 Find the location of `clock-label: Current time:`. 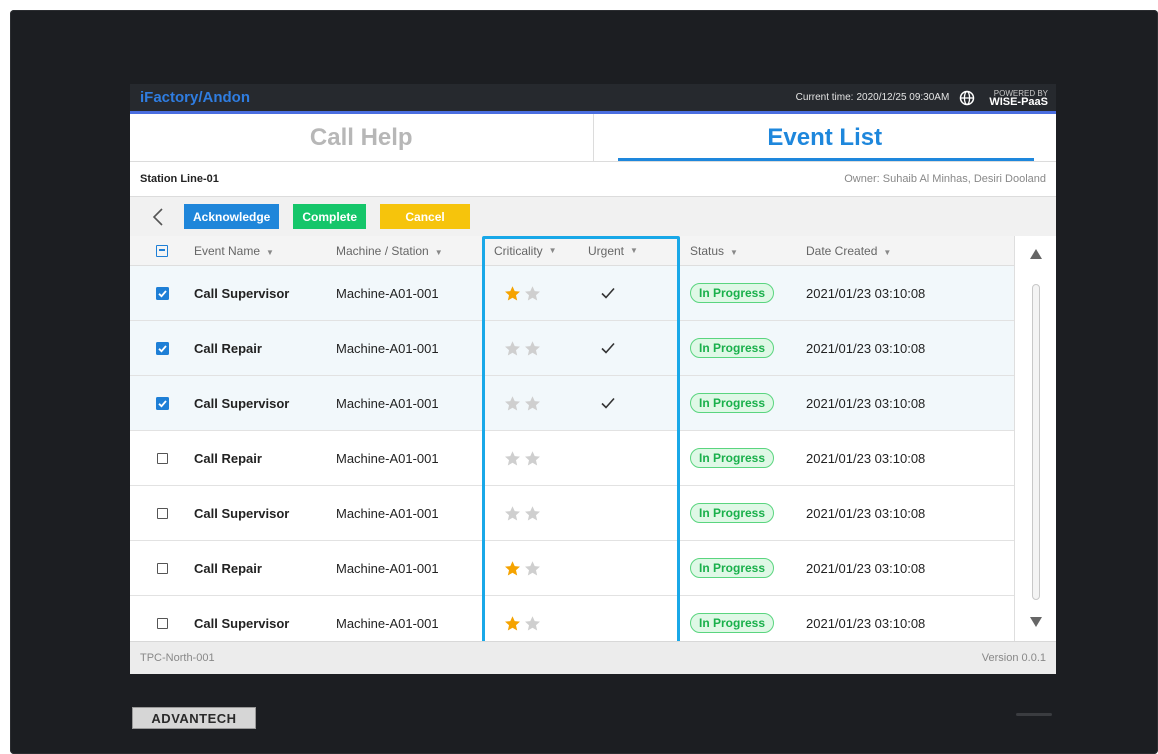

clock-label: Current time: is located at coordinates (824, 97).